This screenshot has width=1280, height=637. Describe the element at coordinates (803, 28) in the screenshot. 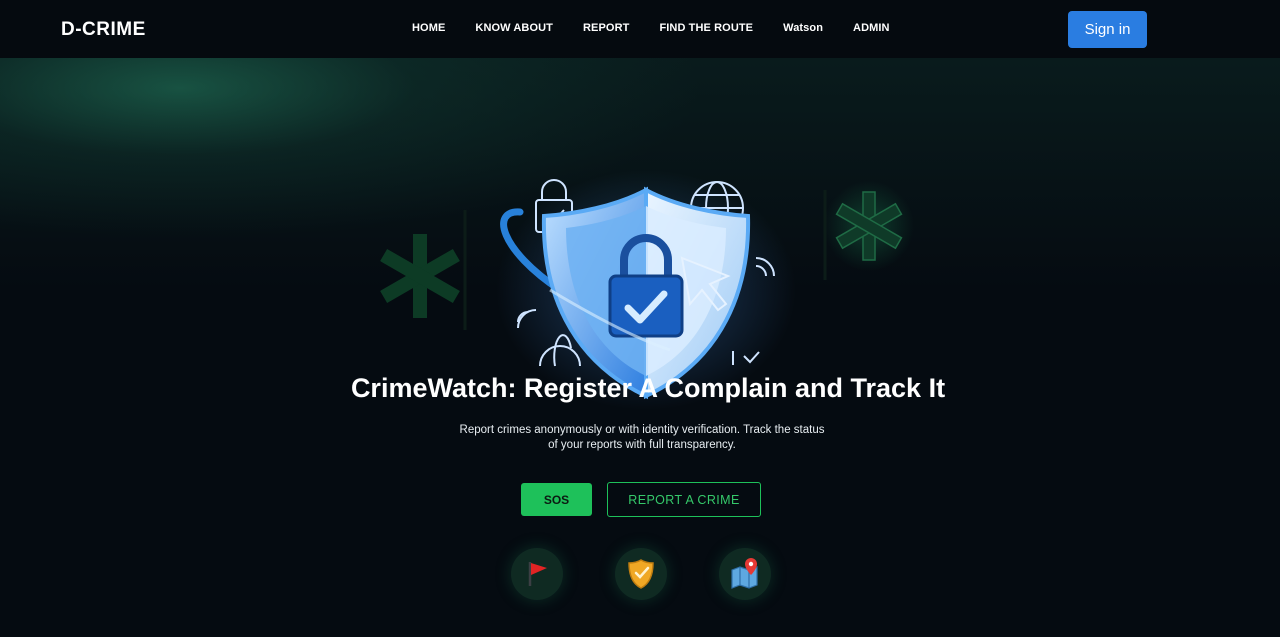

I see `nav-watson: Watson` at that location.